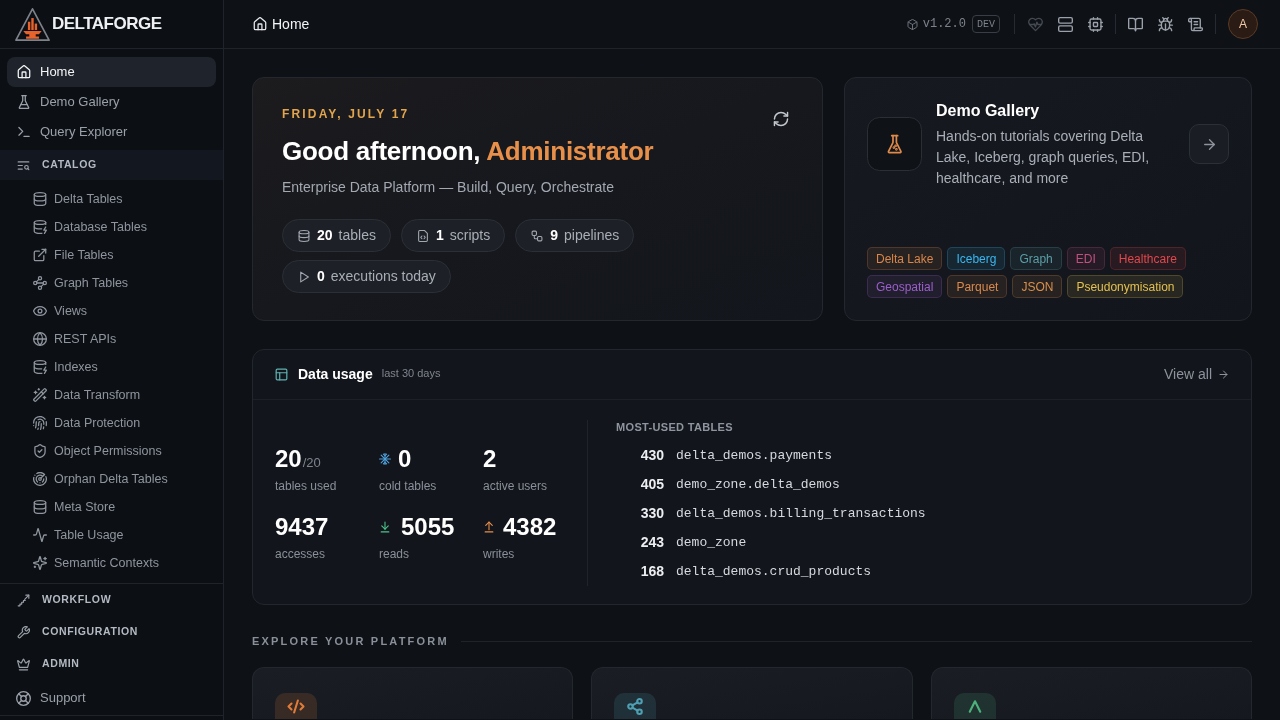 This screenshot has height=720, width=1280. What do you see at coordinates (448, 187) in the screenshot?
I see `subtitle: Enterprise Data Platform — Build, Query, Orchestrate` at bounding box center [448, 187].